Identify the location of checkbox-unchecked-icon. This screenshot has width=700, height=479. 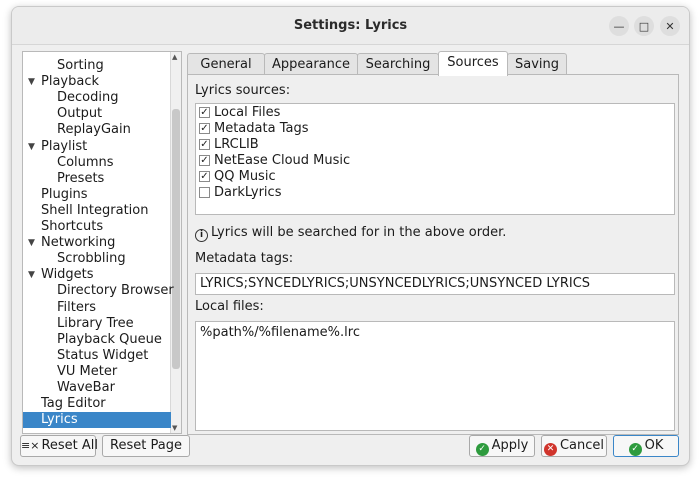
(204, 192).